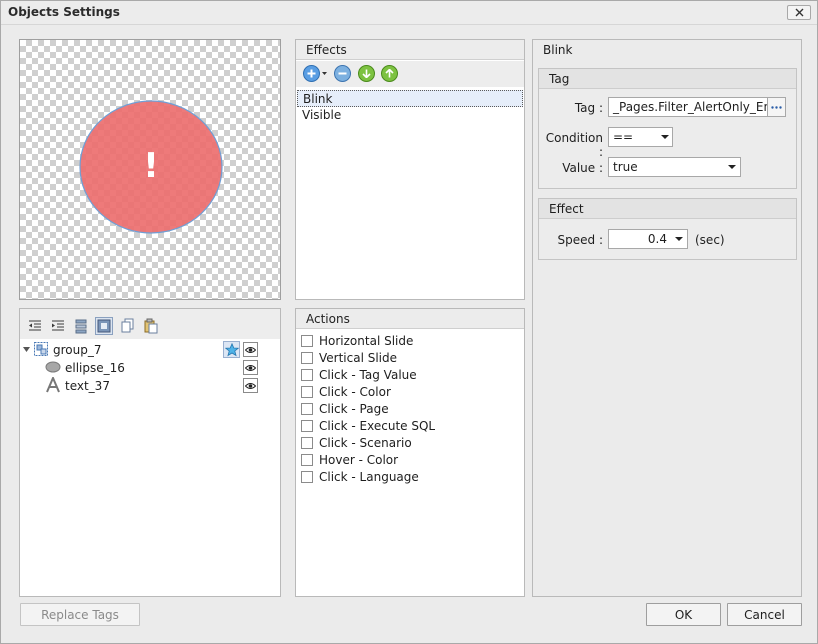 The height and width of the screenshot is (644, 818). Describe the element at coordinates (409, 13) in the screenshot. I see `title-bar: Objects Settings` at that location.